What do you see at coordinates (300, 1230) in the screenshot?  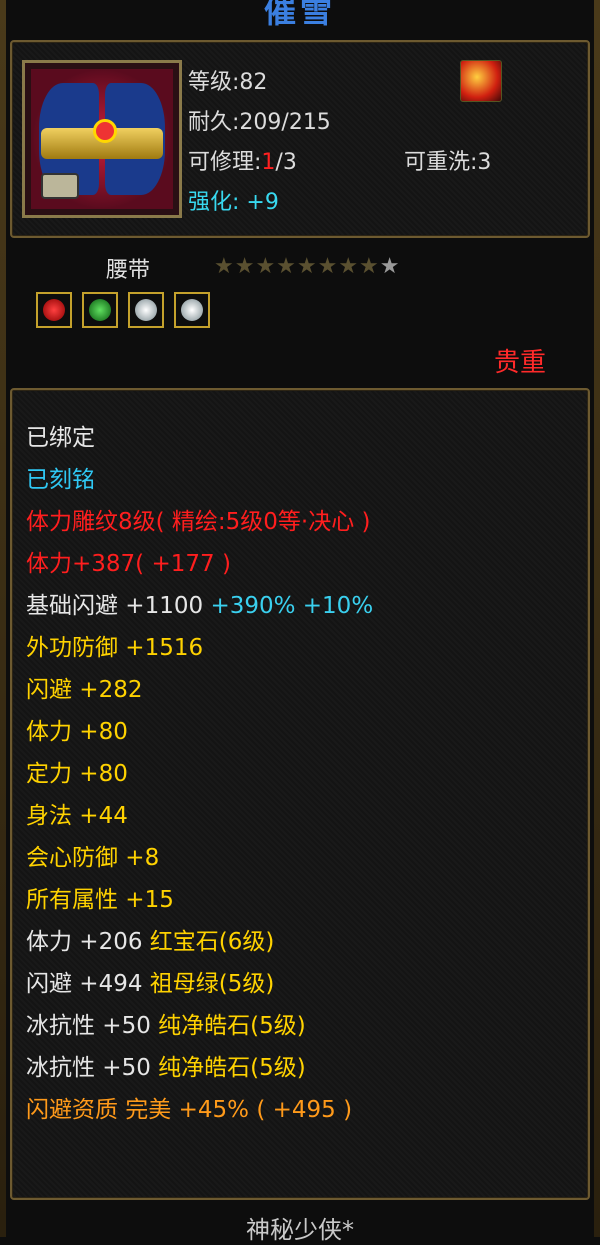 I see `owner-name: 神秘少侠*` at bounding box center [300, 1230].